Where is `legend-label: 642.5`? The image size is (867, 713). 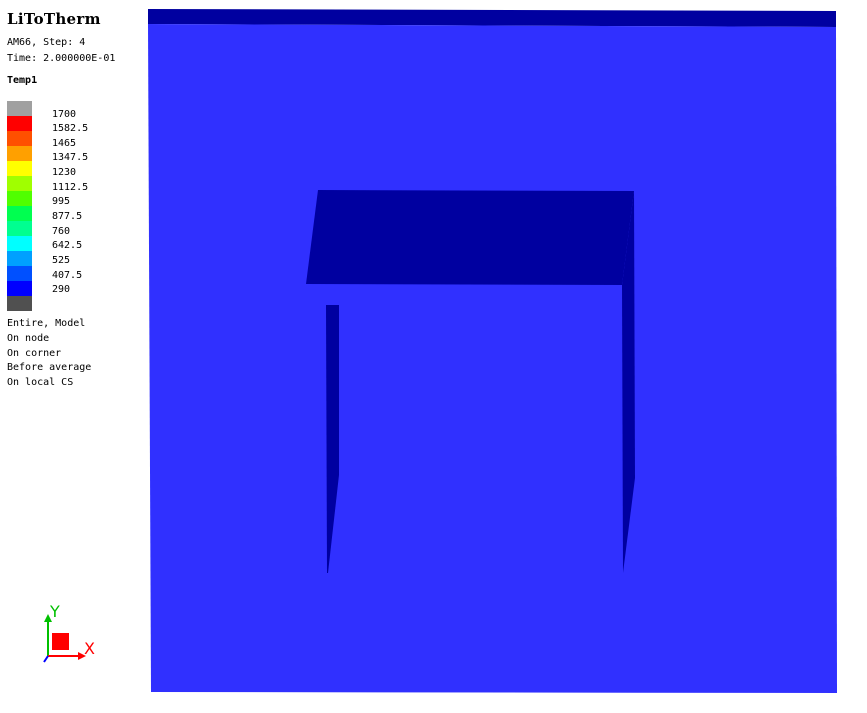
legend-label: 642.5 is located at coordinates (67, 245).